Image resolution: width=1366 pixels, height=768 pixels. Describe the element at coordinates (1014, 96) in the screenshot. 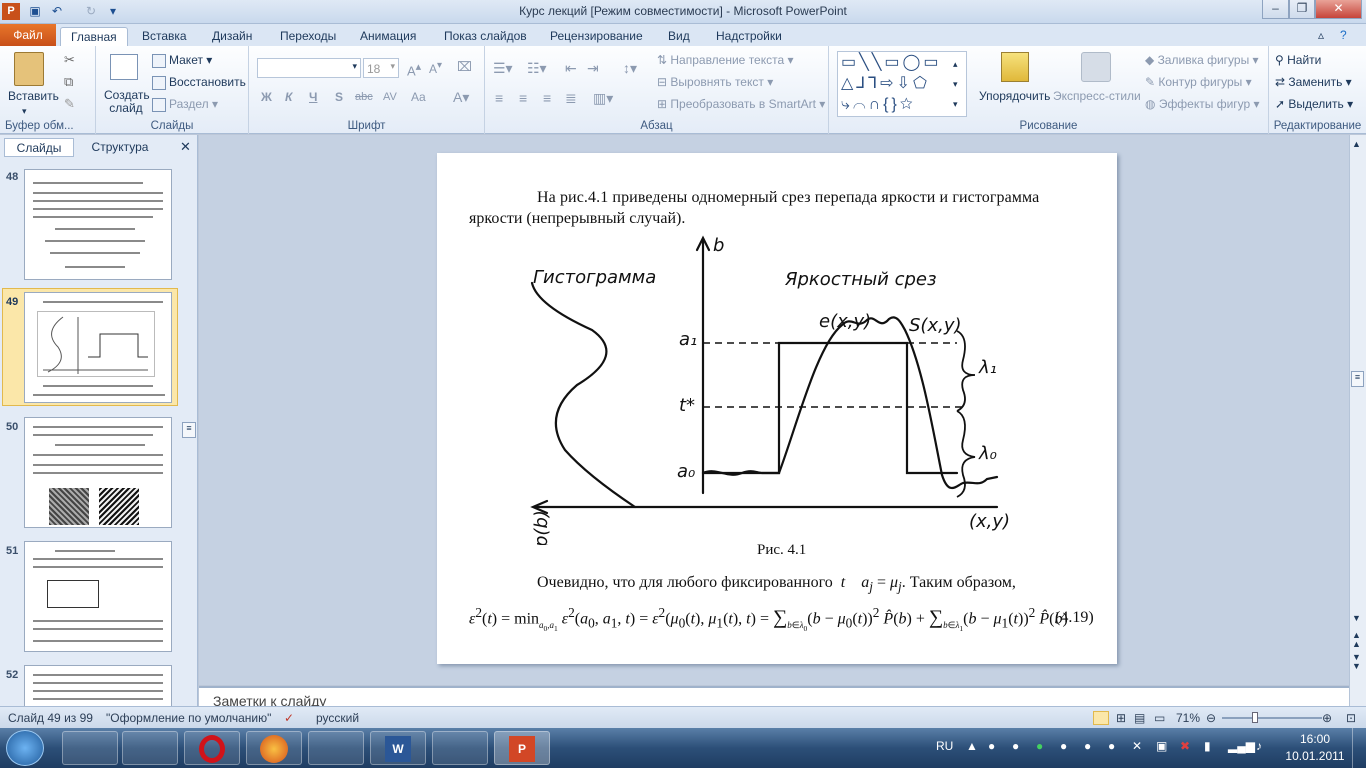

I see `arrange-button: Упорядочить` at that location.